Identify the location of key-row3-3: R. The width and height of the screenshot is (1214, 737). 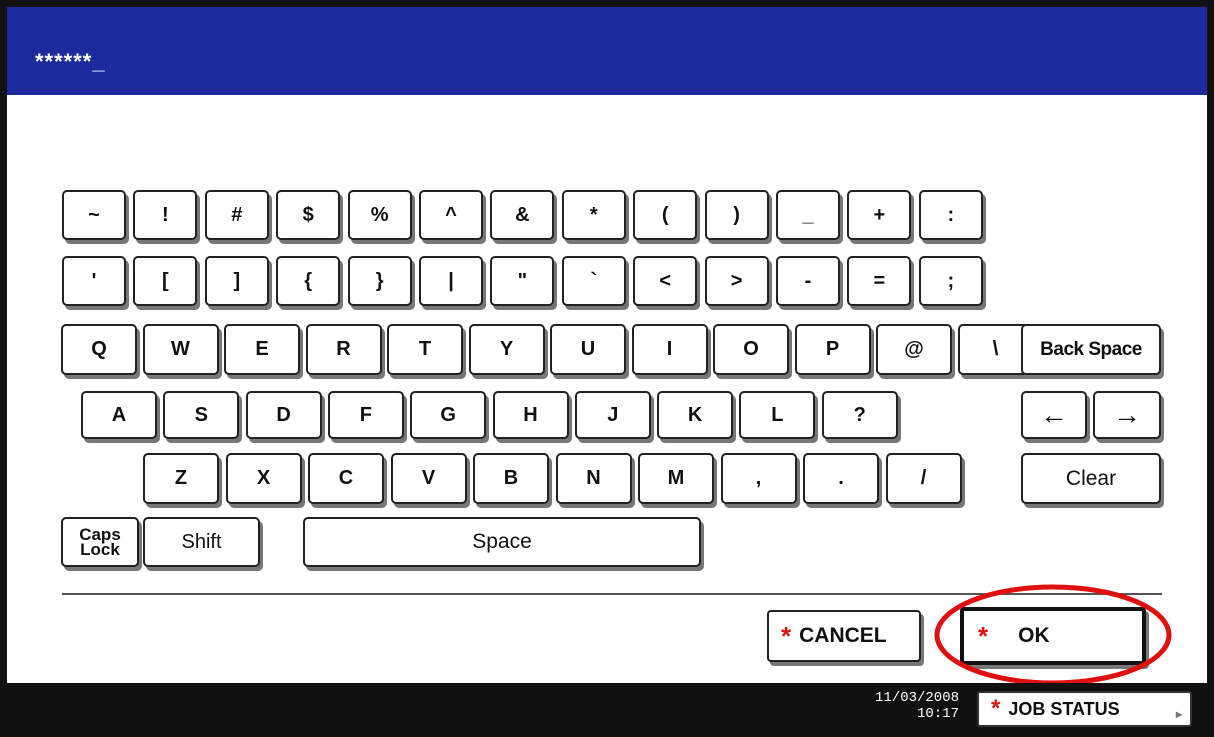
(343, 349).